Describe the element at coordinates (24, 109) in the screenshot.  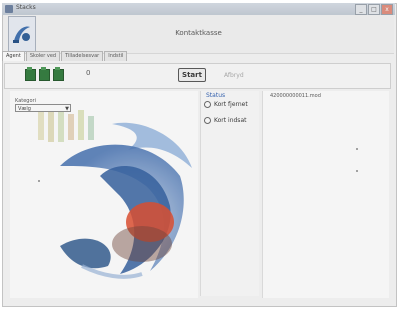
I see `category-selected-value: Vælg` at that location.